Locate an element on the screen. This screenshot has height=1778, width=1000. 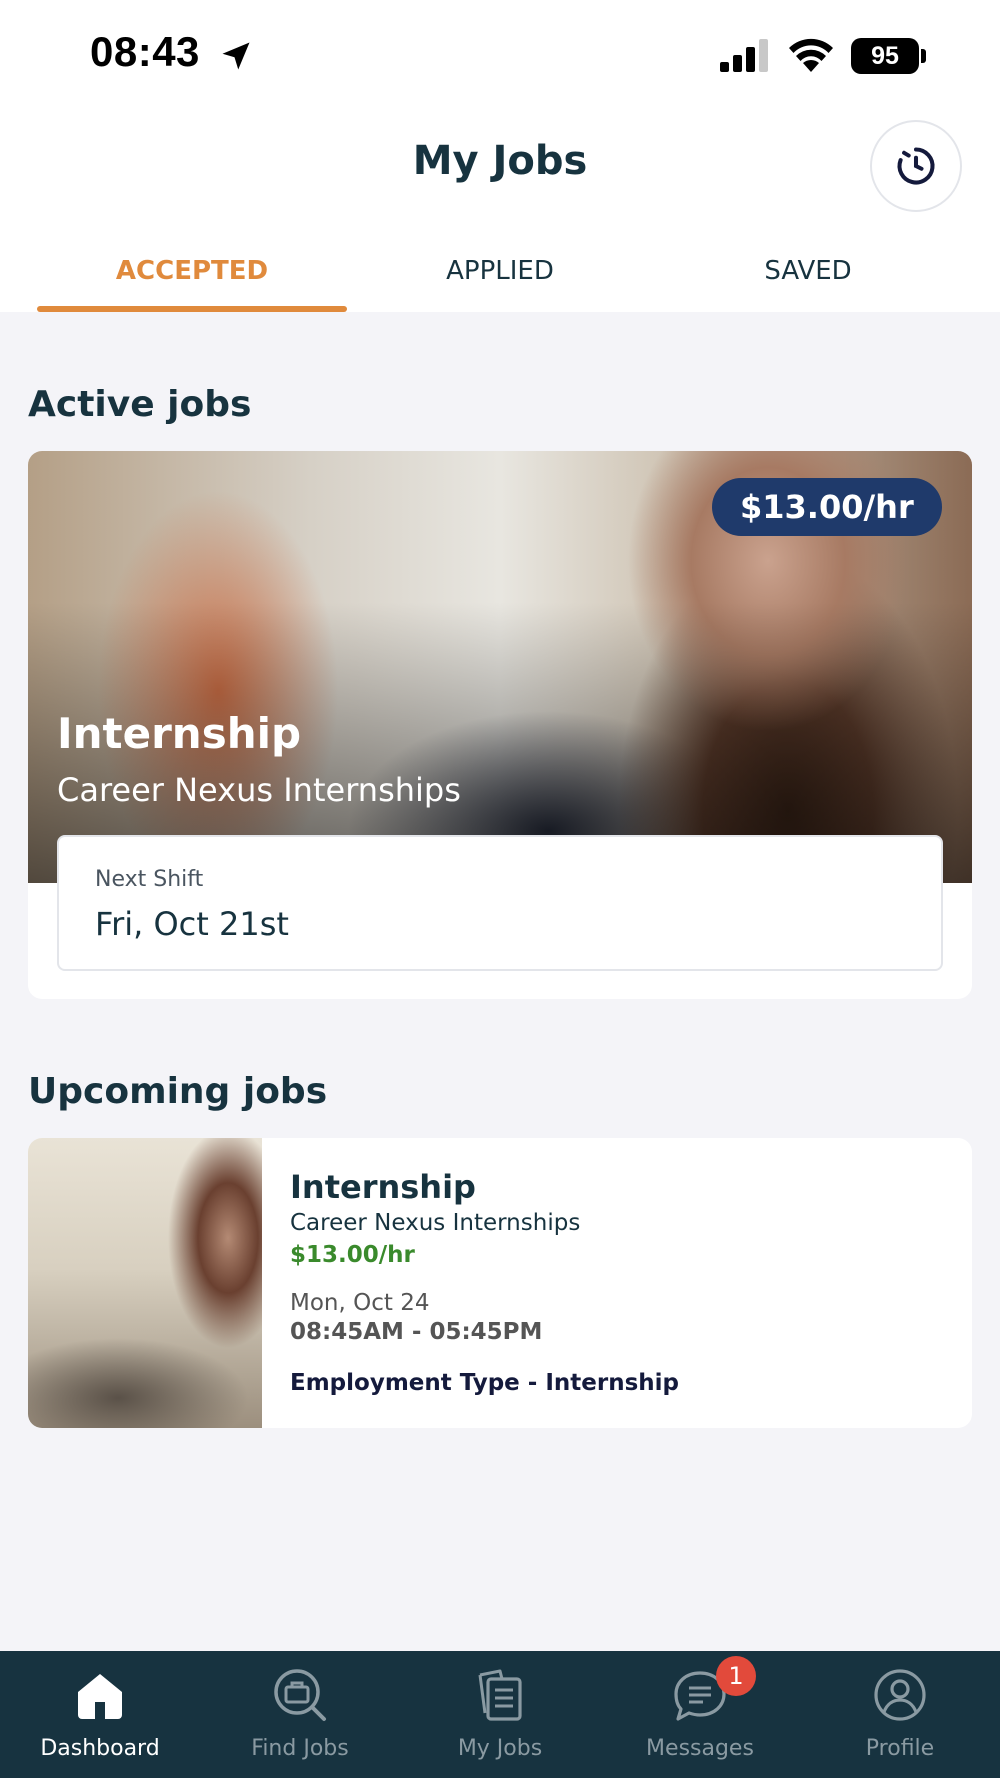
tab-applied: APPLIED is located at coordinates (500, 277).